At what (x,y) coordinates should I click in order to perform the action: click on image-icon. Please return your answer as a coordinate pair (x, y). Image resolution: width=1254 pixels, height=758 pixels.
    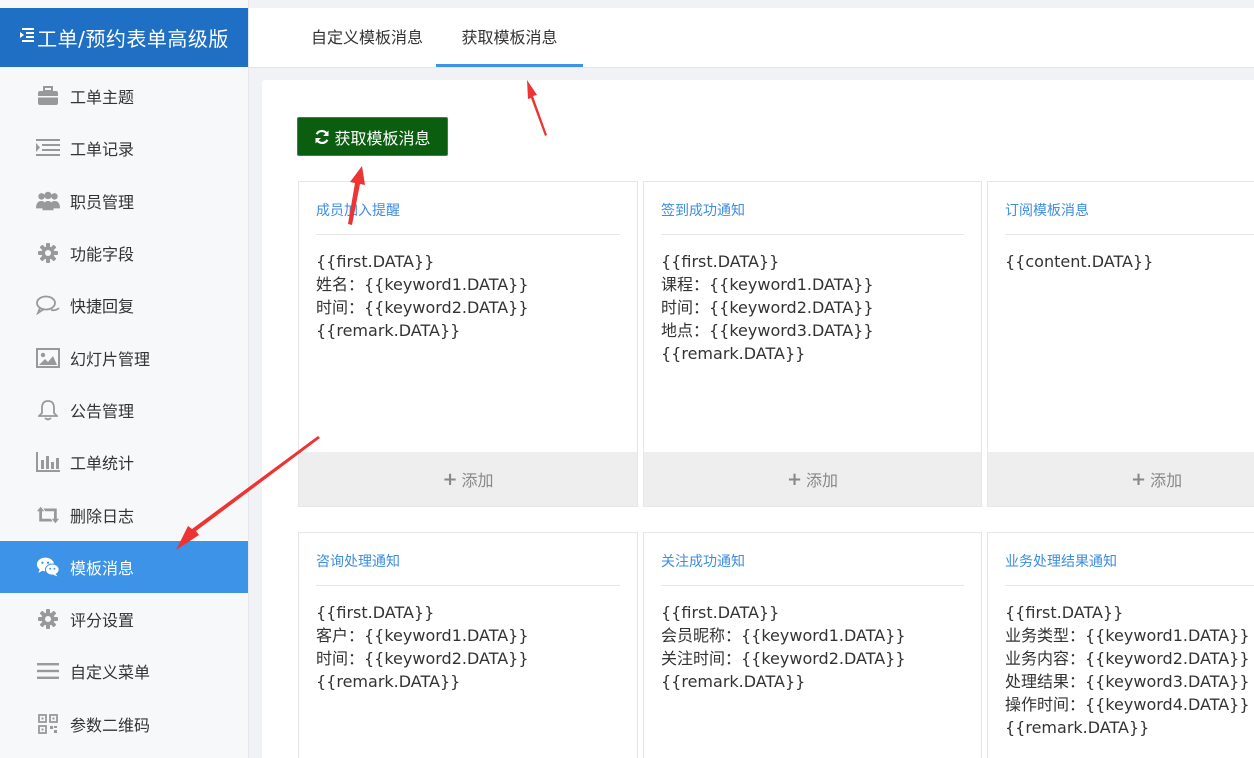
    Looking at the image, I should click on (48, 358).